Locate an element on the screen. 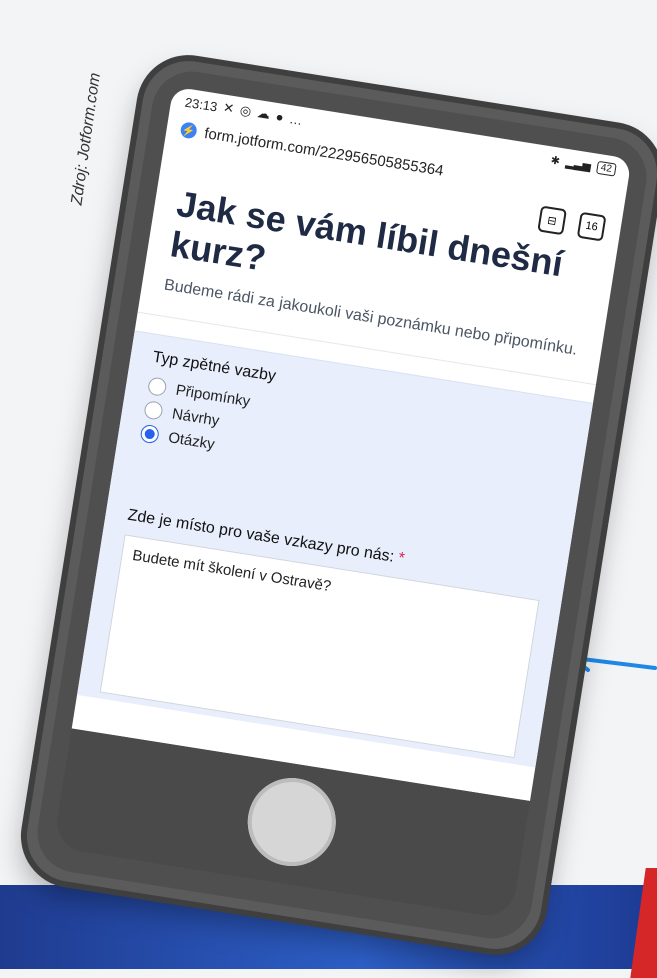 This screenshot has width=657, height=978. required-marker: * is located at coordinates (401, 558).